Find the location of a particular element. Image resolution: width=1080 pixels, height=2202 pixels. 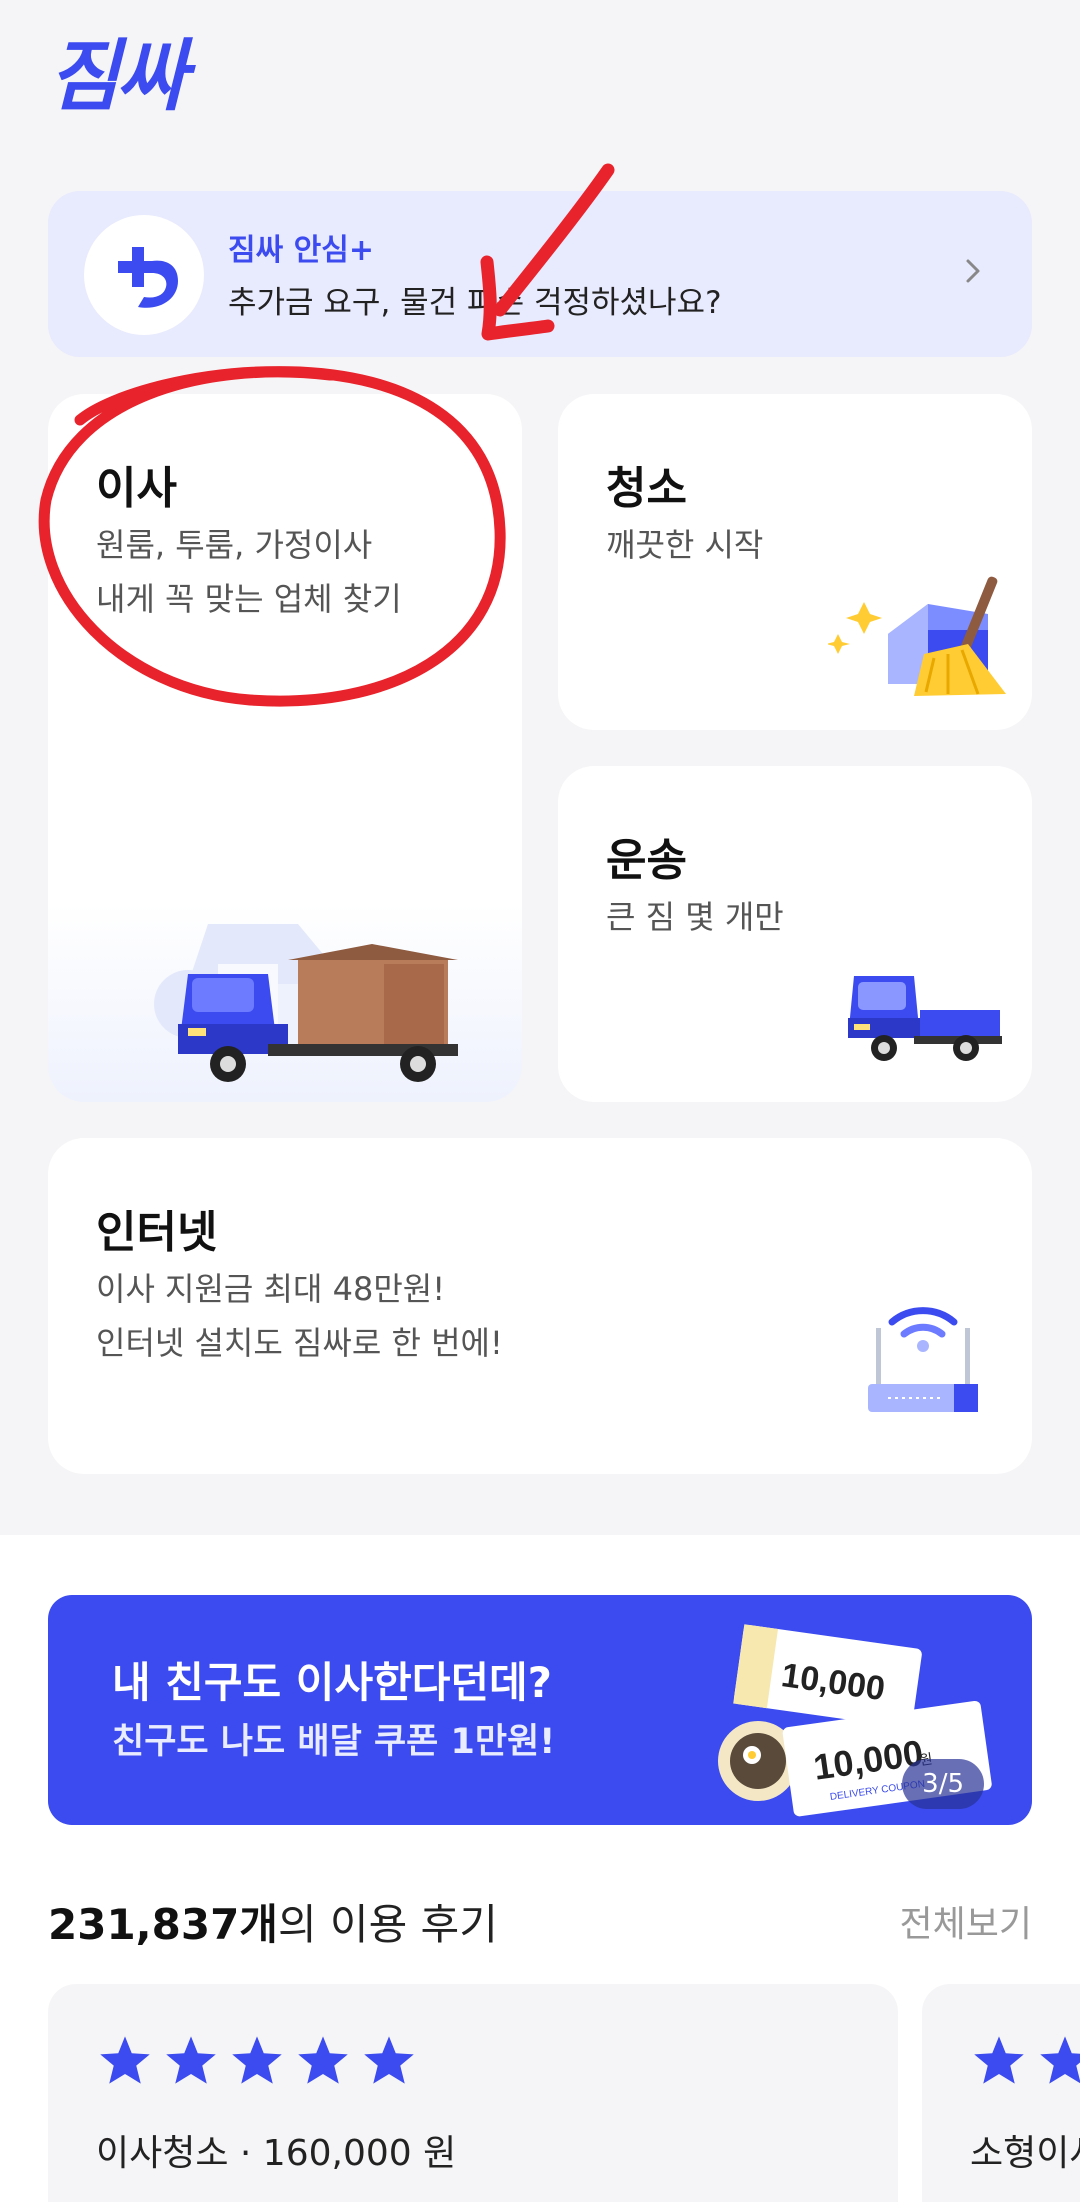

card-description: 원룸, 투룸, 가정이사 내게 꼭 맞는 업체 찾기 is located at coordinates (249, 572).